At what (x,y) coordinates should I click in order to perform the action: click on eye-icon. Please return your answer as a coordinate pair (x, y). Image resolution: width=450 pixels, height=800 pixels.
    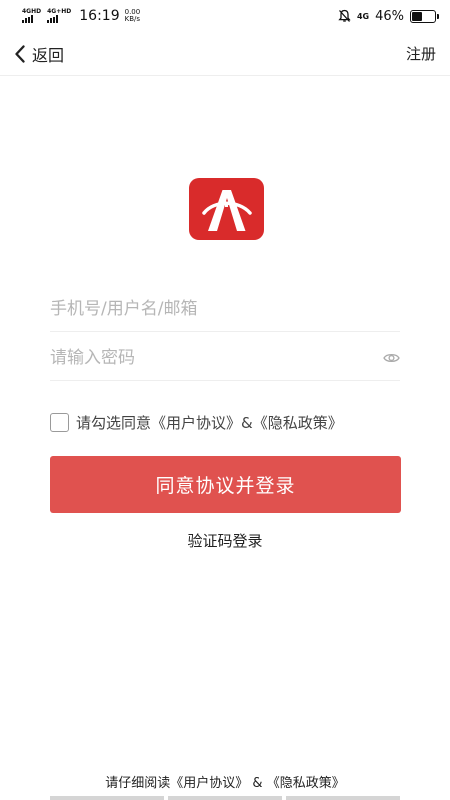
    Looking at the image, I should click on (391, 358).